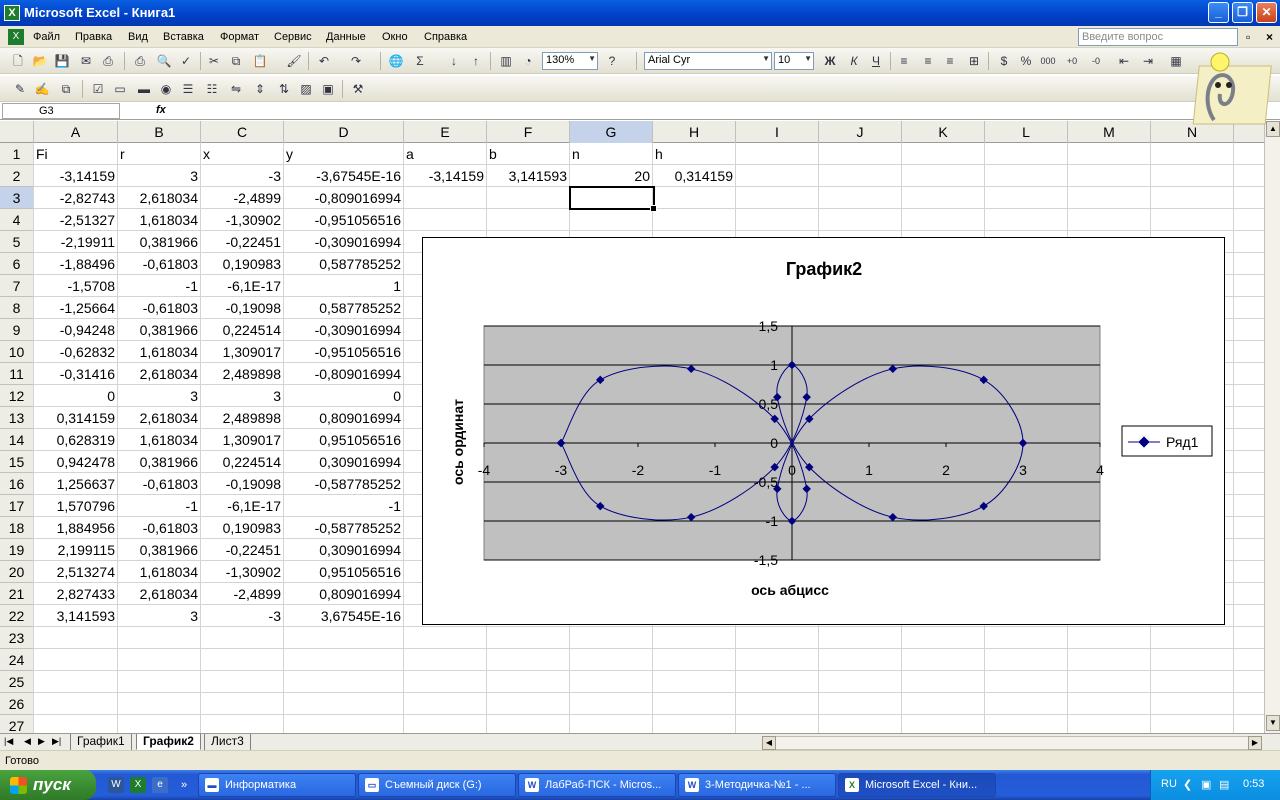 This screenshot has height=800, width=1280. What do you see at coordinates (437, 785) in the screenshot?
I see `task-removable-disk: ▭ Съемный диск (G:)` at bounding box center [437, 785].